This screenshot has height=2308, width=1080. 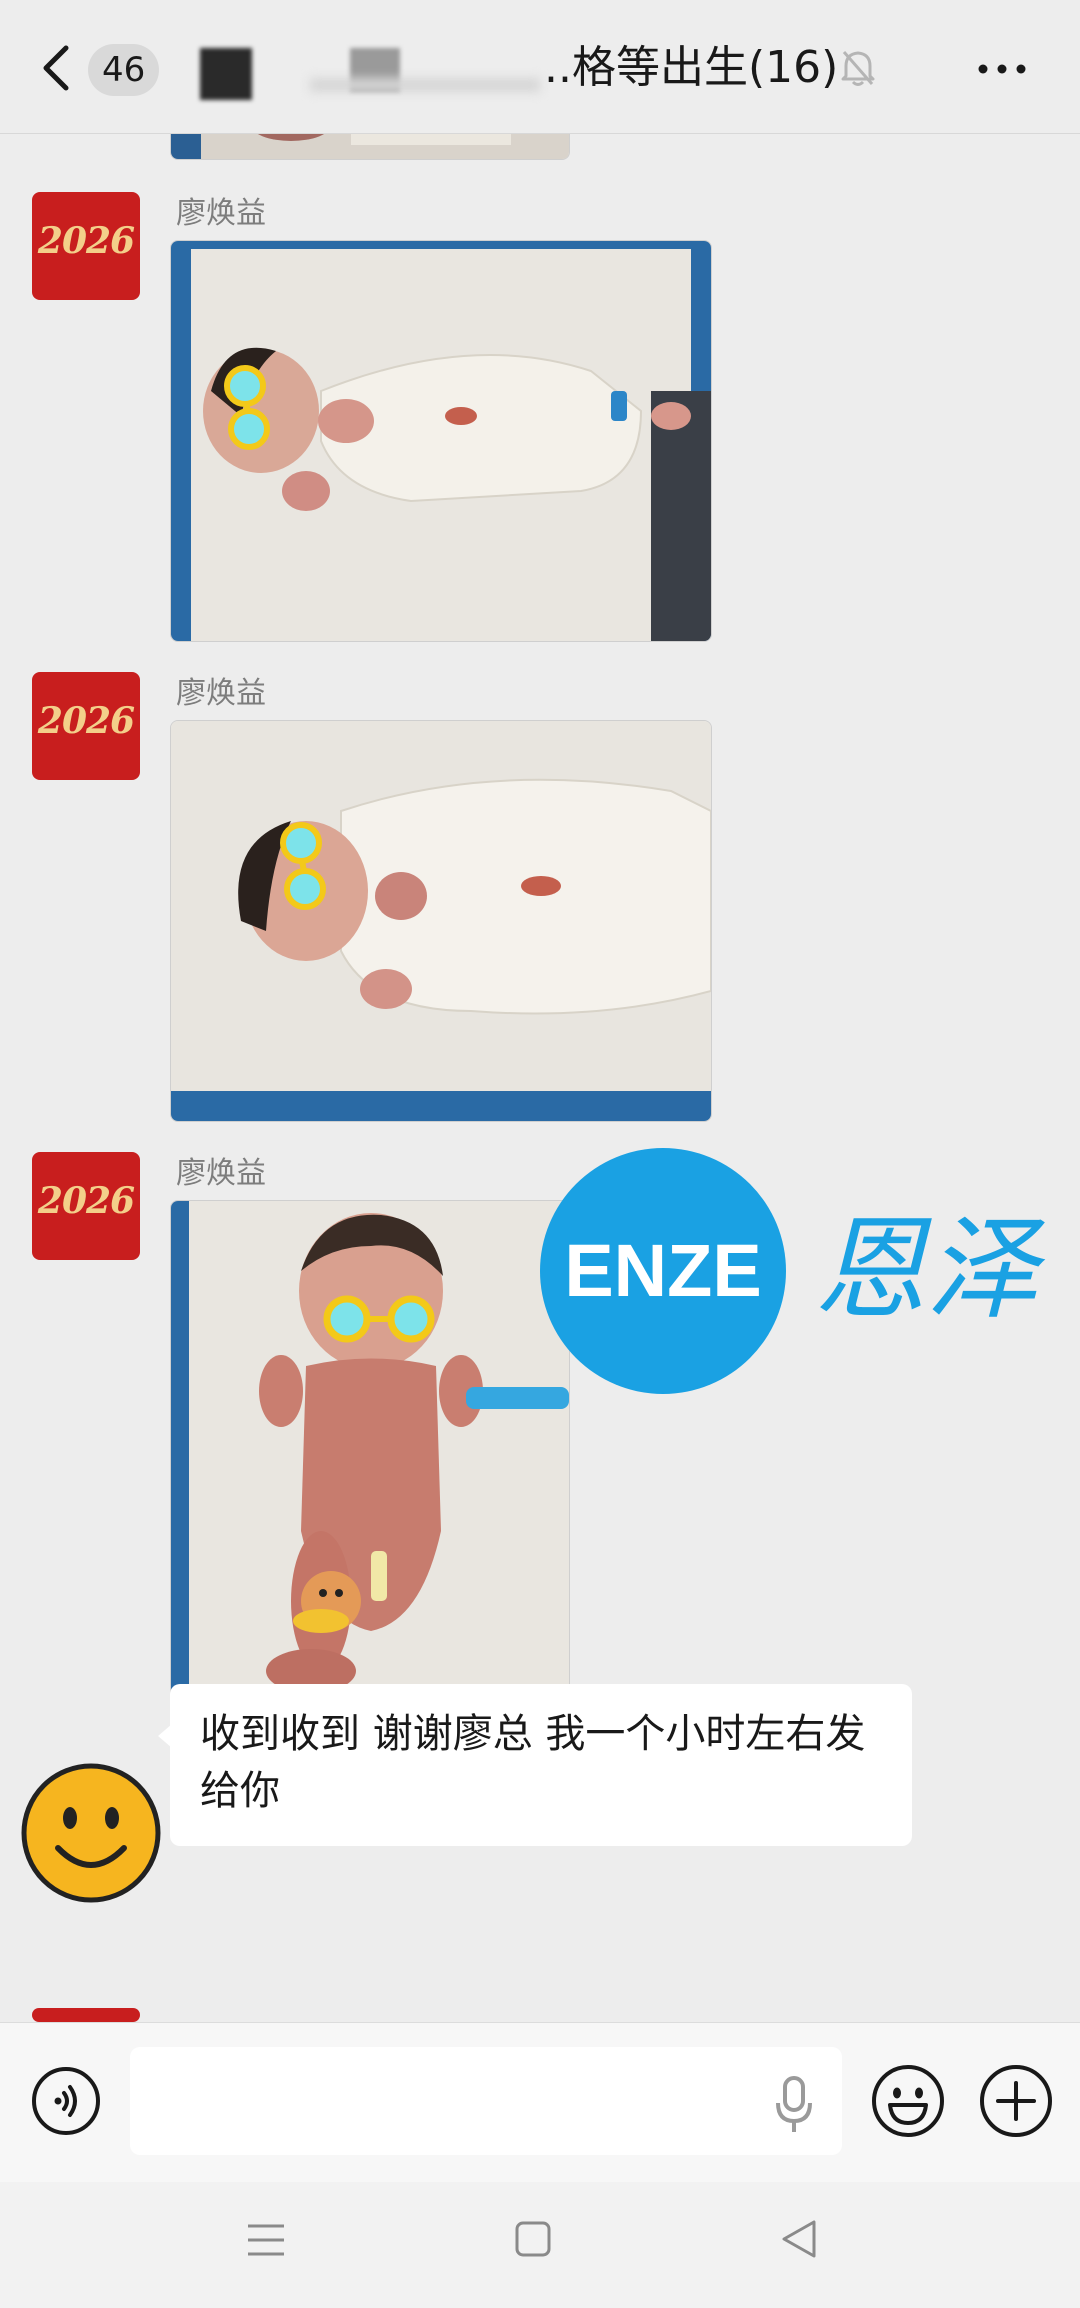 I want to click on watermark-badge: ENZE, so click(x=663, y=1271).